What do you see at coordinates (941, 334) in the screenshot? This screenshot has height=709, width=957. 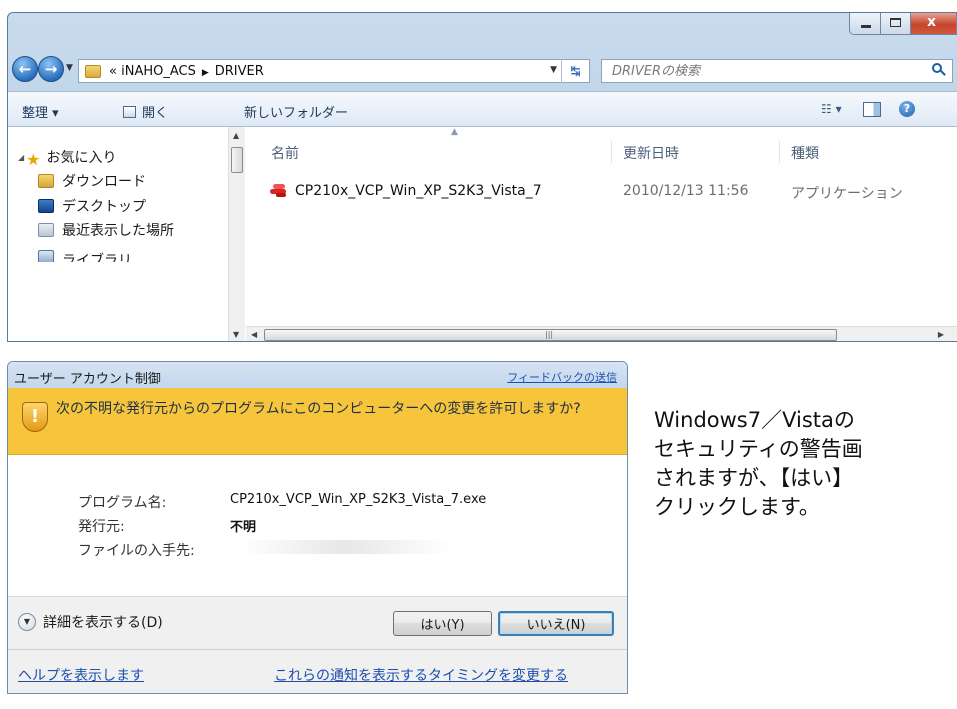 I see `scroll-right-icon: ▶` at bounding box center [941, 334].